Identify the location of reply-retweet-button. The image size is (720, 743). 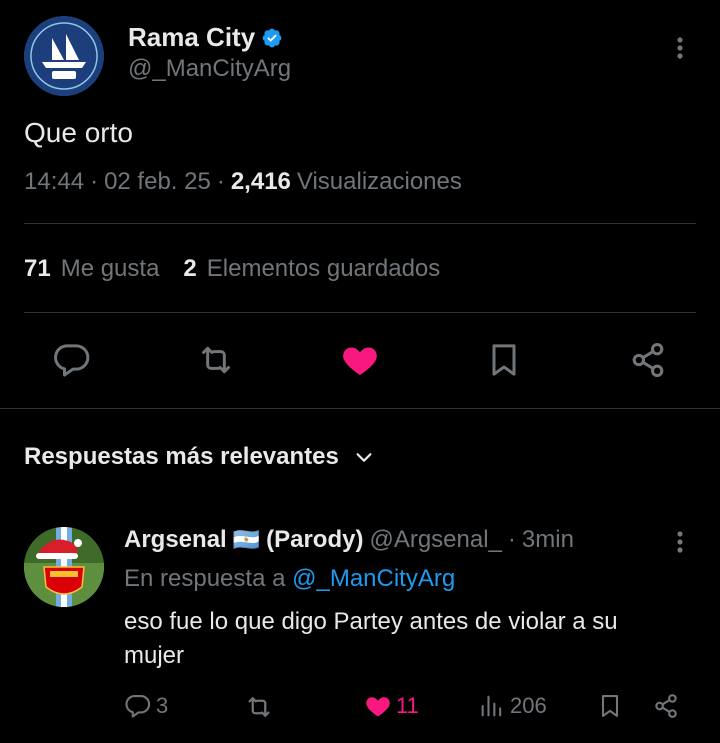
(259, 707).